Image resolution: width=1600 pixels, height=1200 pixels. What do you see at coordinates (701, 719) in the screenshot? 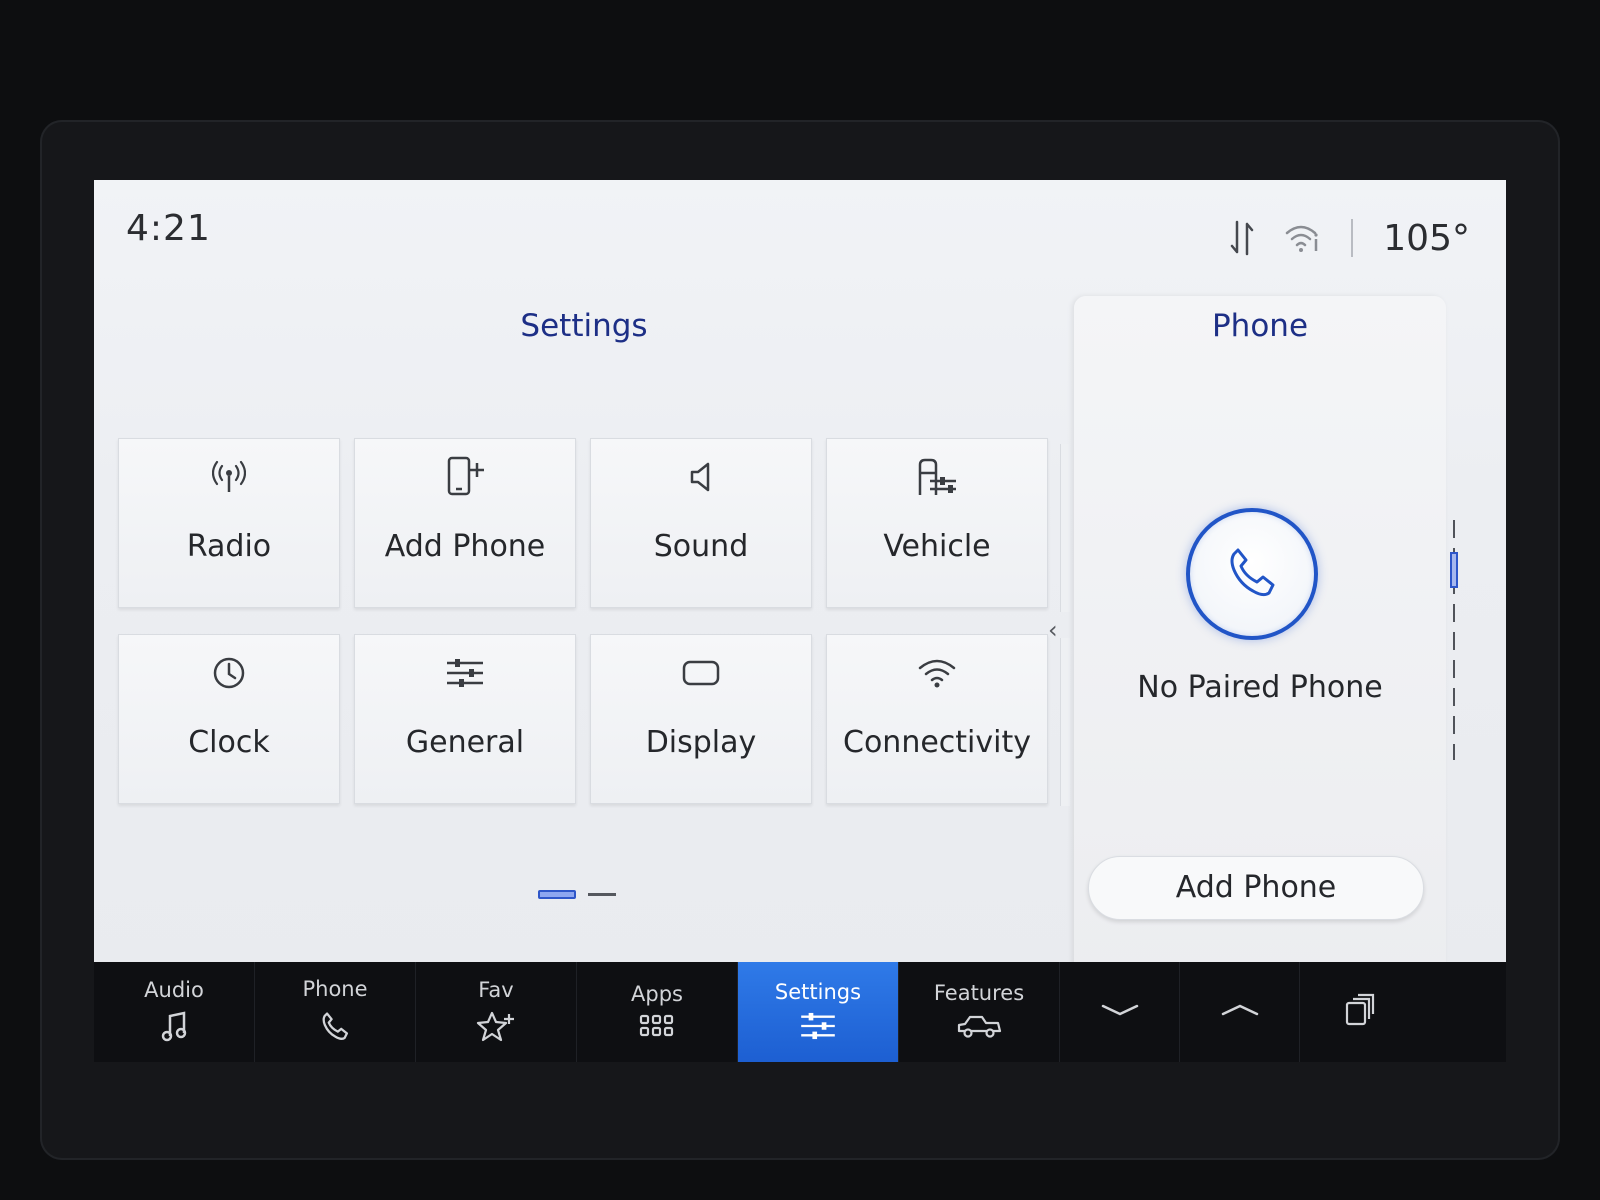
I see `tile-display: Display` at bounding box center [701, 719].